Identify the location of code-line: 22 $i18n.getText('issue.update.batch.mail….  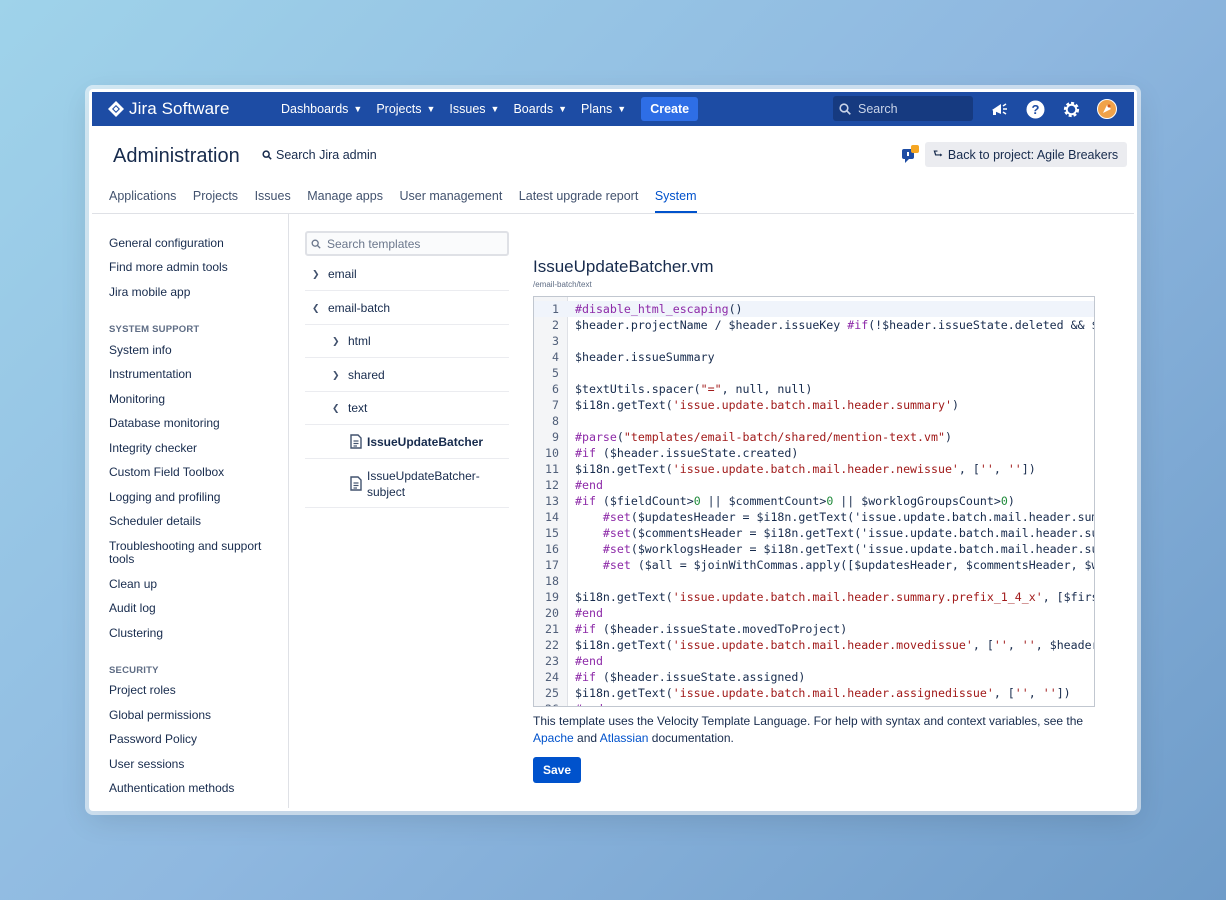
(814, 645).